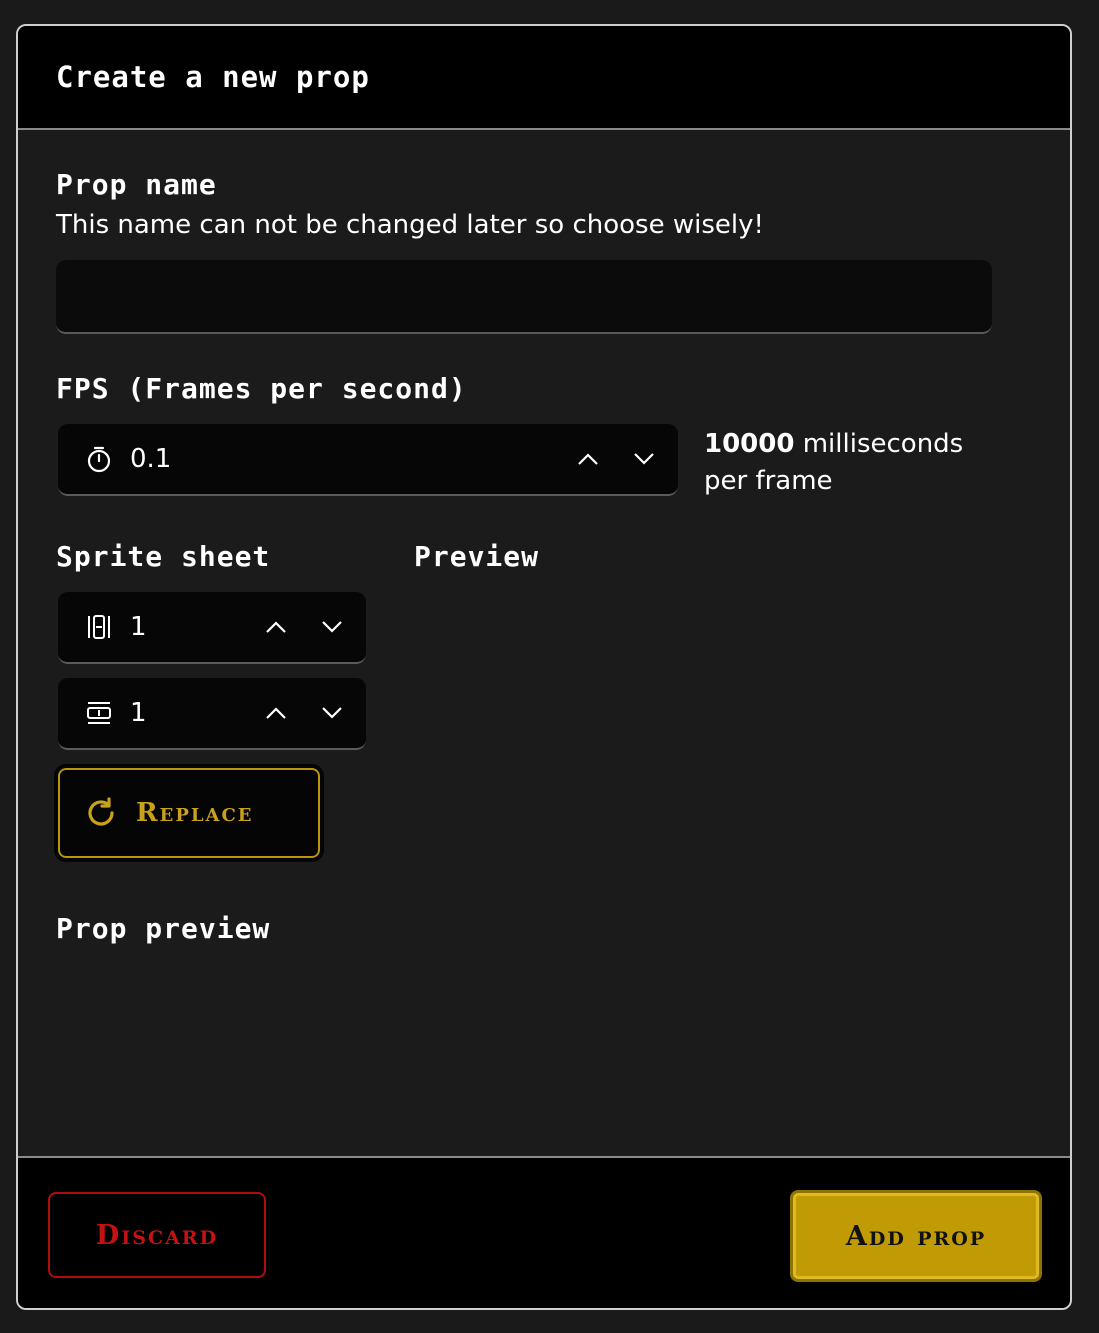 The width and height of the screenshot is (1099, 1333). What do you see at coordinates (213, 77) in the screenshot?
I see `dialog-title: Create a new prop` at bounding box center [213, 77].